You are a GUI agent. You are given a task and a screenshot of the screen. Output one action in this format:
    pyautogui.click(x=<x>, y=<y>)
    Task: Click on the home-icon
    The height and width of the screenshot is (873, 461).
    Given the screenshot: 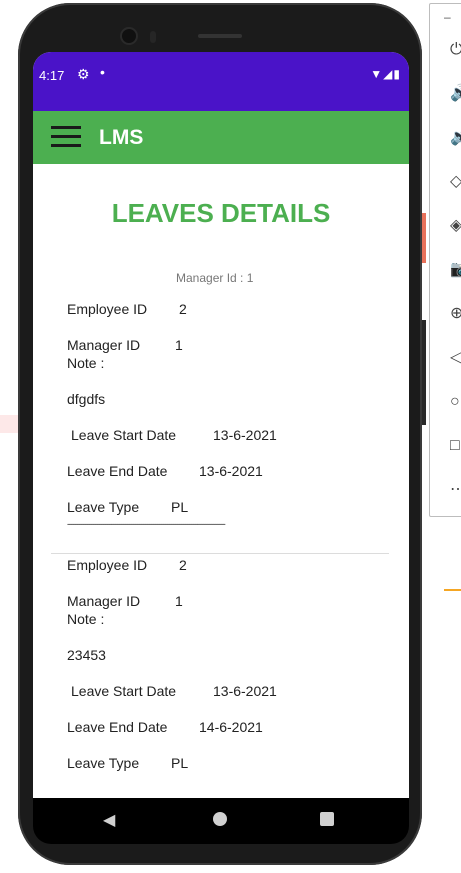 What is the action you would take?
    pyautogui.click(x=220, y=819)
    